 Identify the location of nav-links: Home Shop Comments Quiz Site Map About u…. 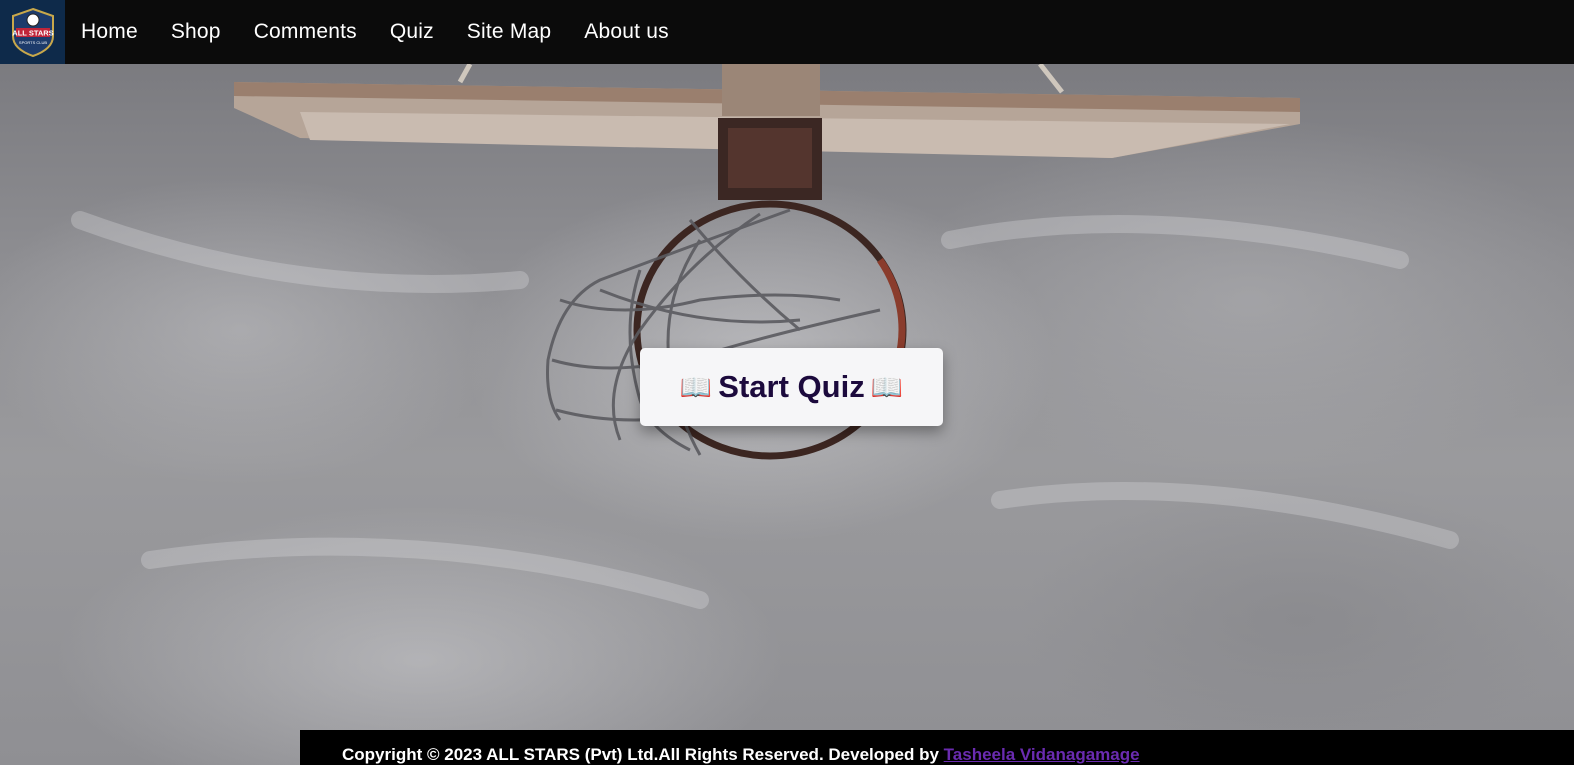
(391, 32).